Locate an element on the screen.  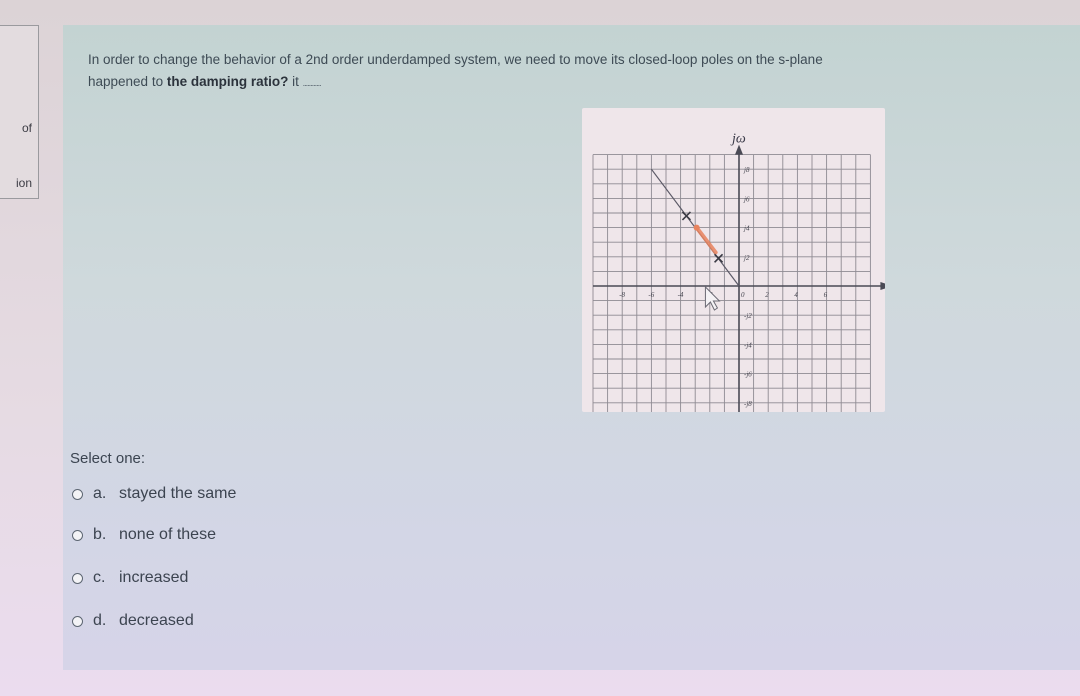
y-tick-label: j8 is located at coordinates (746, 170).